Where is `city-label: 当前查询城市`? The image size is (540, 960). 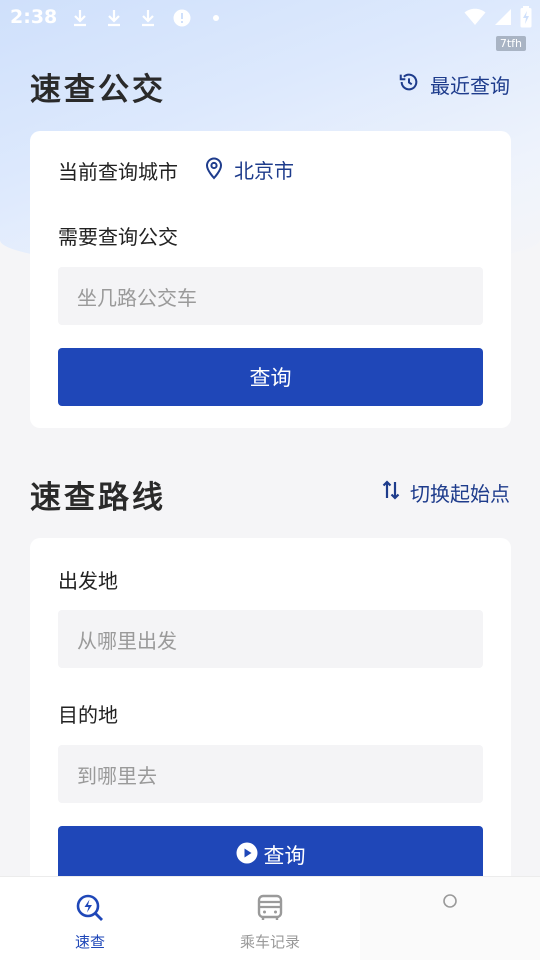
city-label: 当前查询城市 is located at coordinates (118, 172).